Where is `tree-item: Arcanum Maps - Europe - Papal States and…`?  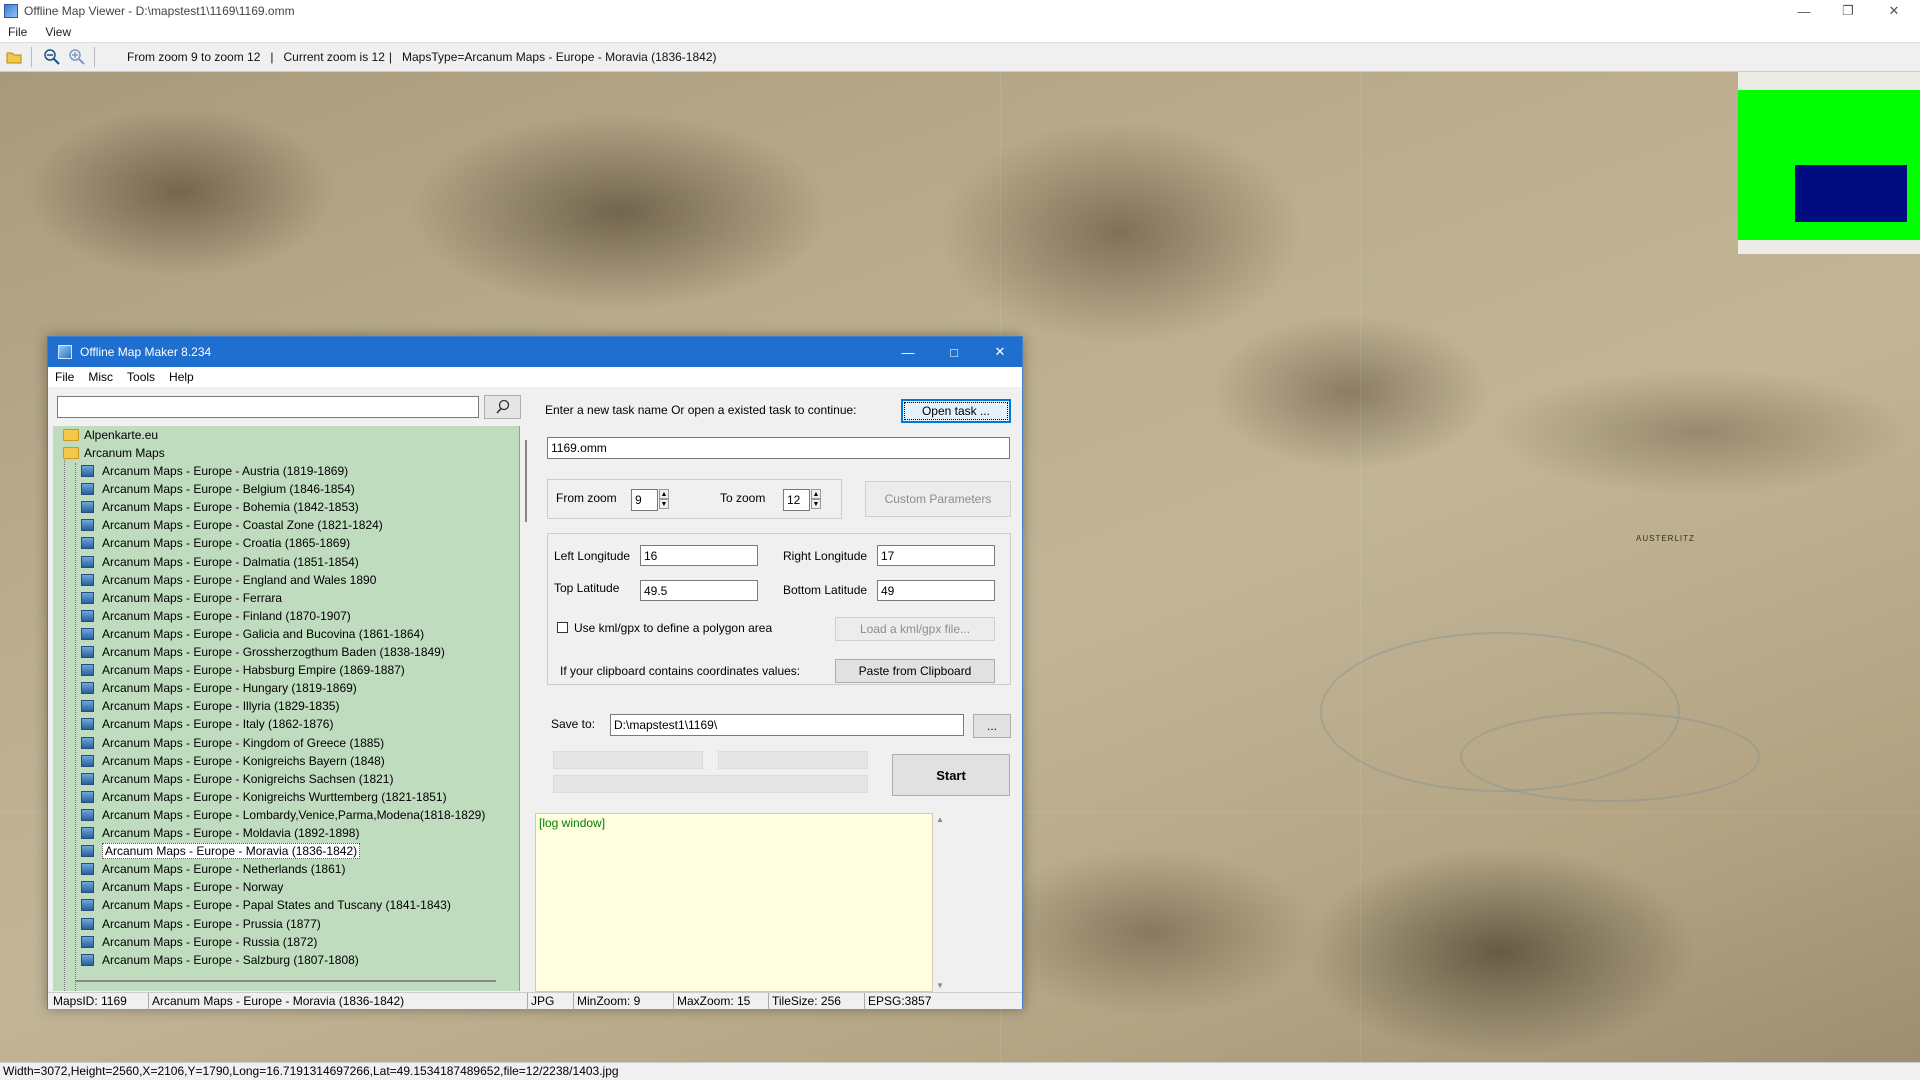
tree-item: Arcanum Maps - Europe - Papal States and… is located at coordinates (266, 905).